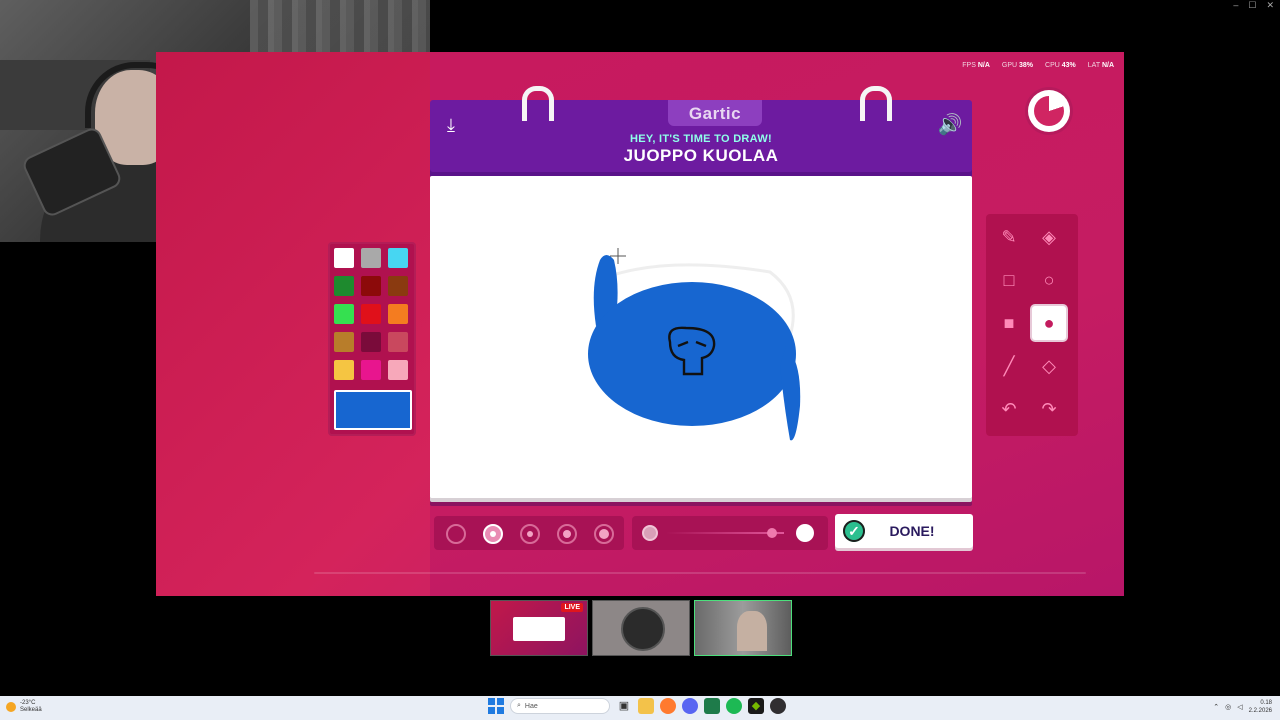 Image resolution: width=1280 pixels, height=720 pixels. I want to click on timer-progress, so click(1049, 111).